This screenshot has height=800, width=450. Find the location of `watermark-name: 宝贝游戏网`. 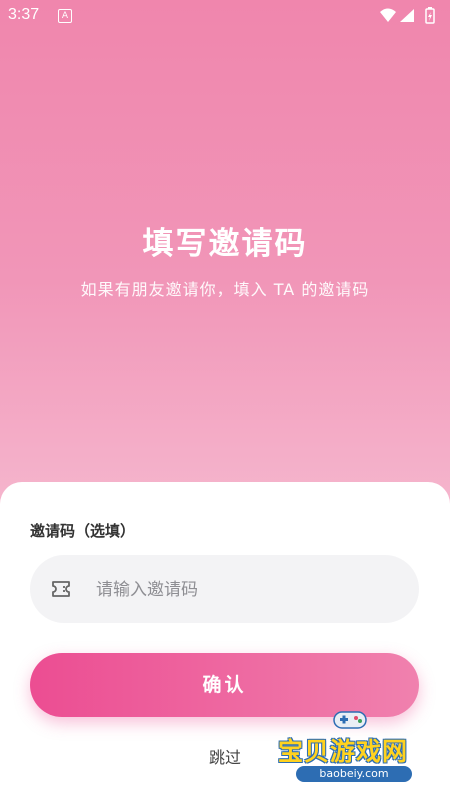

watermark-name: 宝贝游戏网 is located at coordinates (343, 751).